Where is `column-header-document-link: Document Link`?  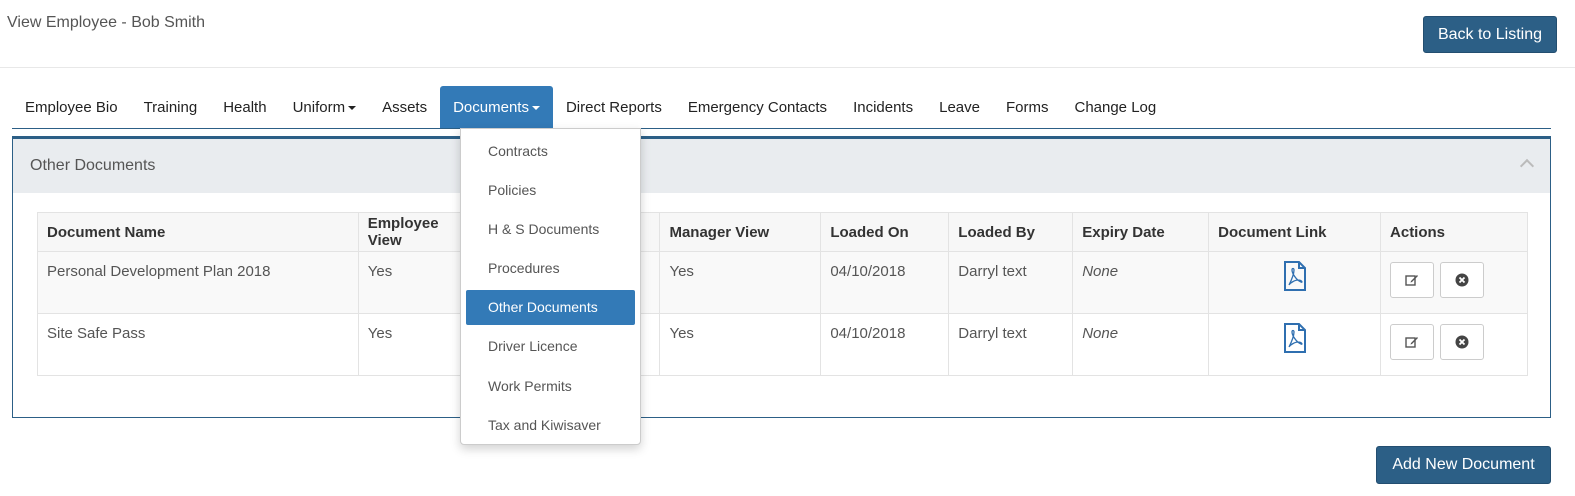
column-header-document-link: Document Link is located at coordinates (1295, 232).